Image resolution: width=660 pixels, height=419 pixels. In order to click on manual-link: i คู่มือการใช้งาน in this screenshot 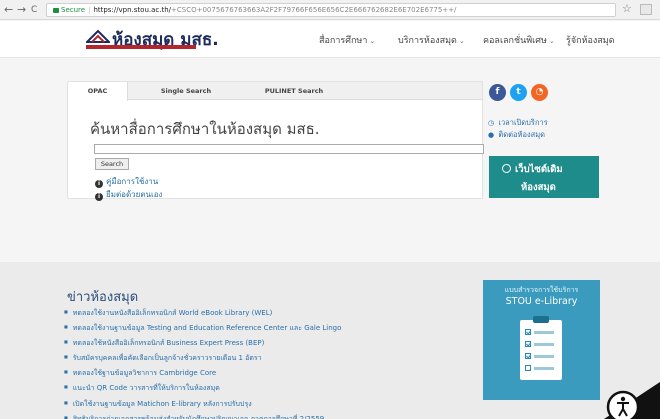, I will do `click(126, 181)`.